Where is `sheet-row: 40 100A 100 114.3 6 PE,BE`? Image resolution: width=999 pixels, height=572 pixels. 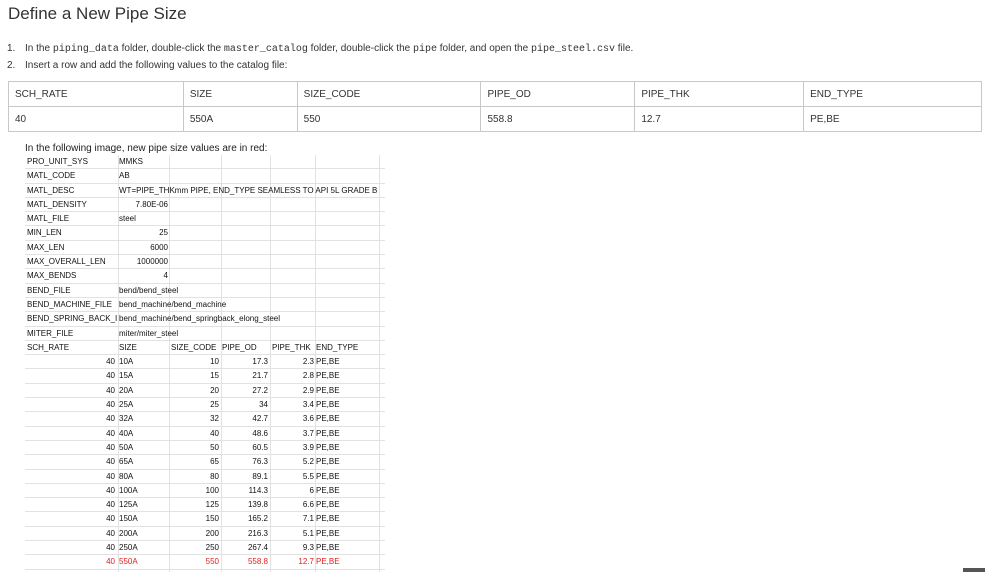 sheet-row: 40 100A 100 114.3 6 PE,BE is located at coordinates (205, 491).